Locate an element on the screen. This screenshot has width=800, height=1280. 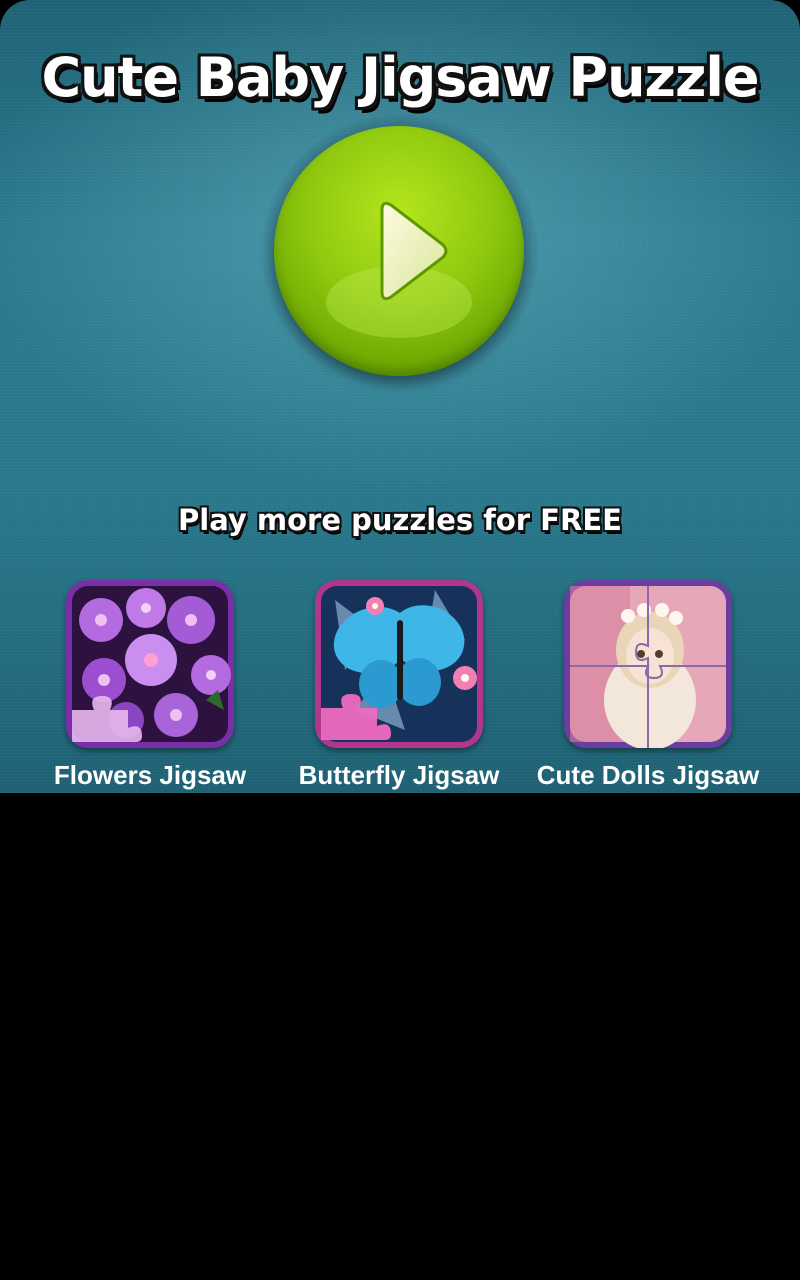
game-label-dolls: Cute Dolls Jigsaw is located at coordinates (648, 775).